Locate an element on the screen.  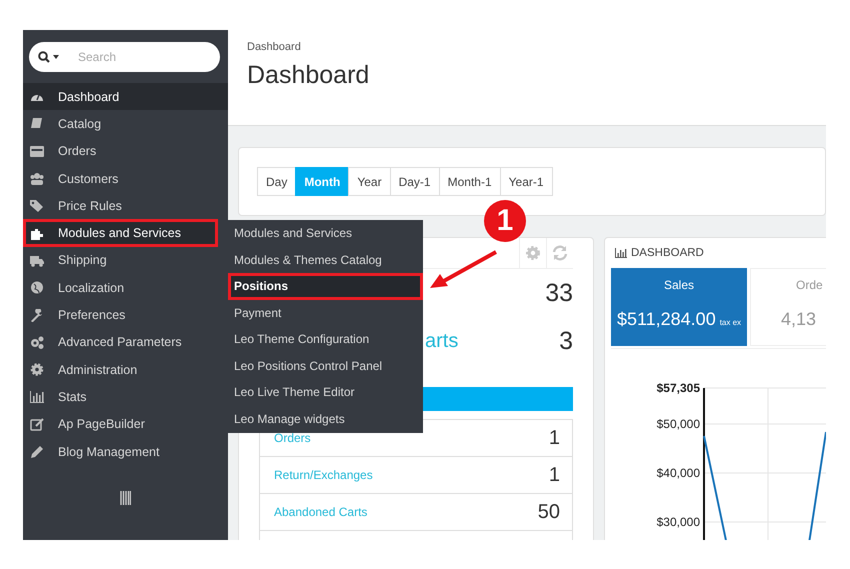
pencil-icon is located at coordinates (37, 451).